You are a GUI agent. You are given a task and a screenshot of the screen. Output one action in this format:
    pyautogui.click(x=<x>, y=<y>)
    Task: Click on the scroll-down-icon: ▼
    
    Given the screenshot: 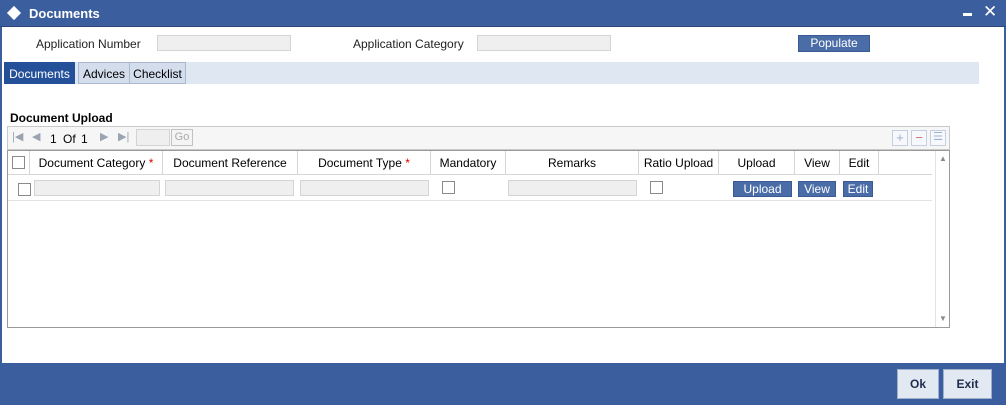 What is the action you would take?
    pyautogui.click(x=943, y=318)
    